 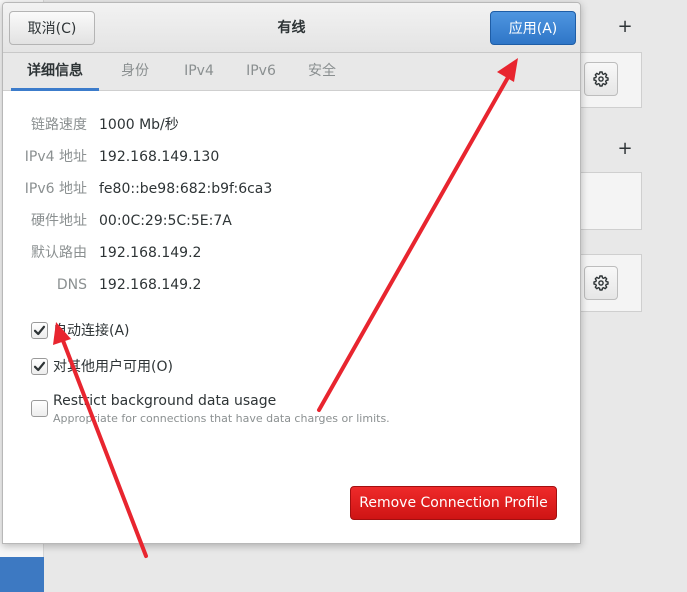 I want to click on tab-security: 安全, so click(x=322, y=72).